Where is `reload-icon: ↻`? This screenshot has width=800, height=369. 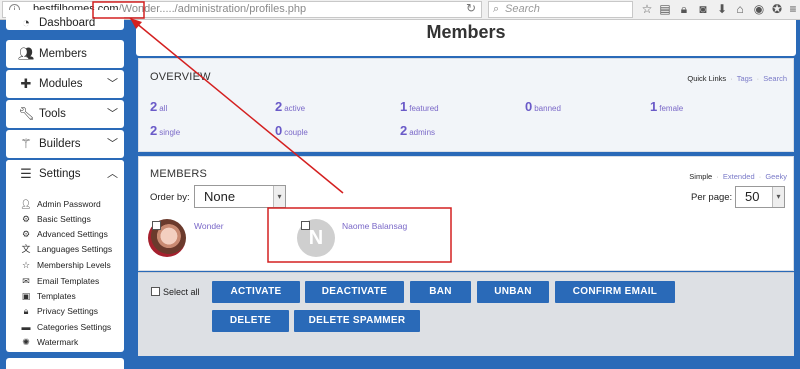 reload-icon: ↻ is located at coordinates (471, 8).